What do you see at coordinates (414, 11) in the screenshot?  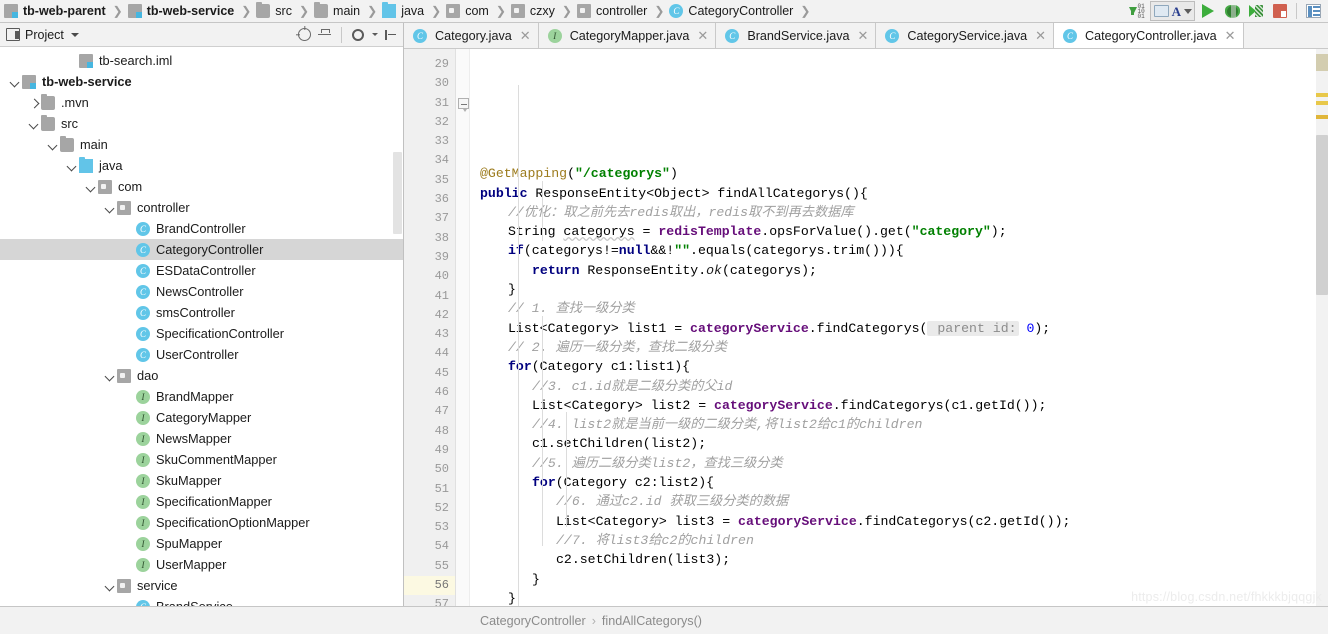 I see `breadcrumb-item-java: java ❯` at bounding box center [414, 11].